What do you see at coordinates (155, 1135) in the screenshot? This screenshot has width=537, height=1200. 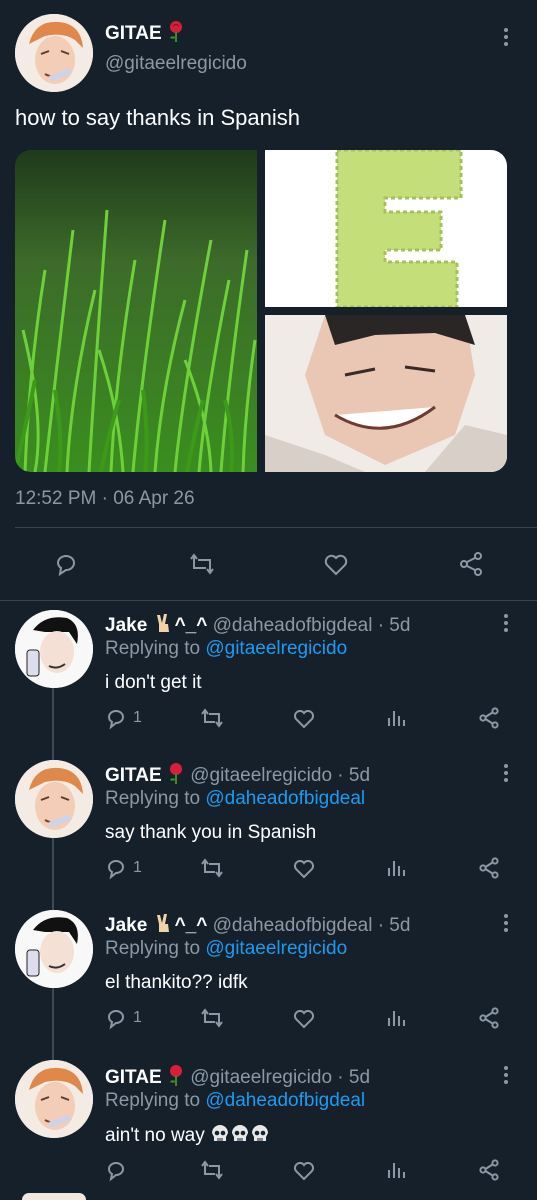 I see `reply-text: ain't no way` at bounding box center [155, 1135].